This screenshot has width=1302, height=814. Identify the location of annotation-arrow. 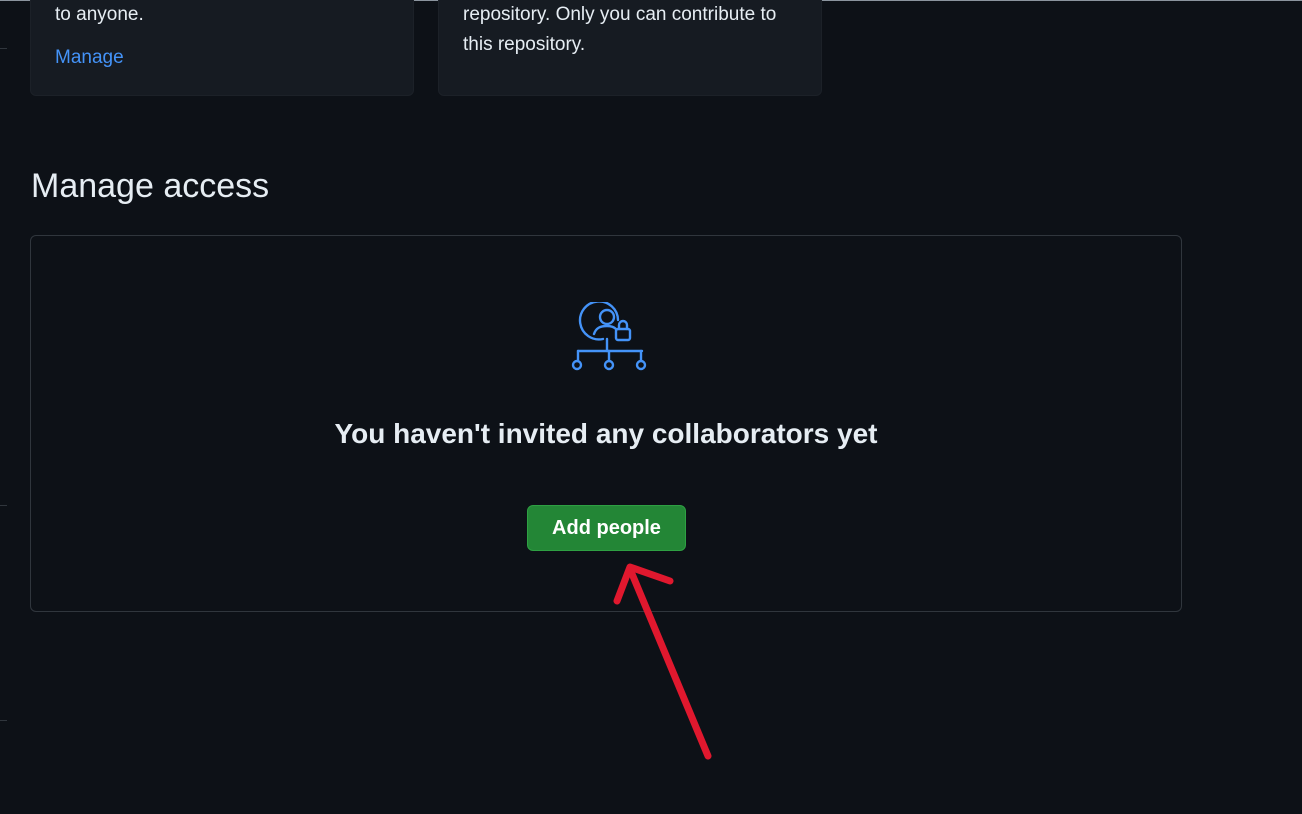
(662, 661).